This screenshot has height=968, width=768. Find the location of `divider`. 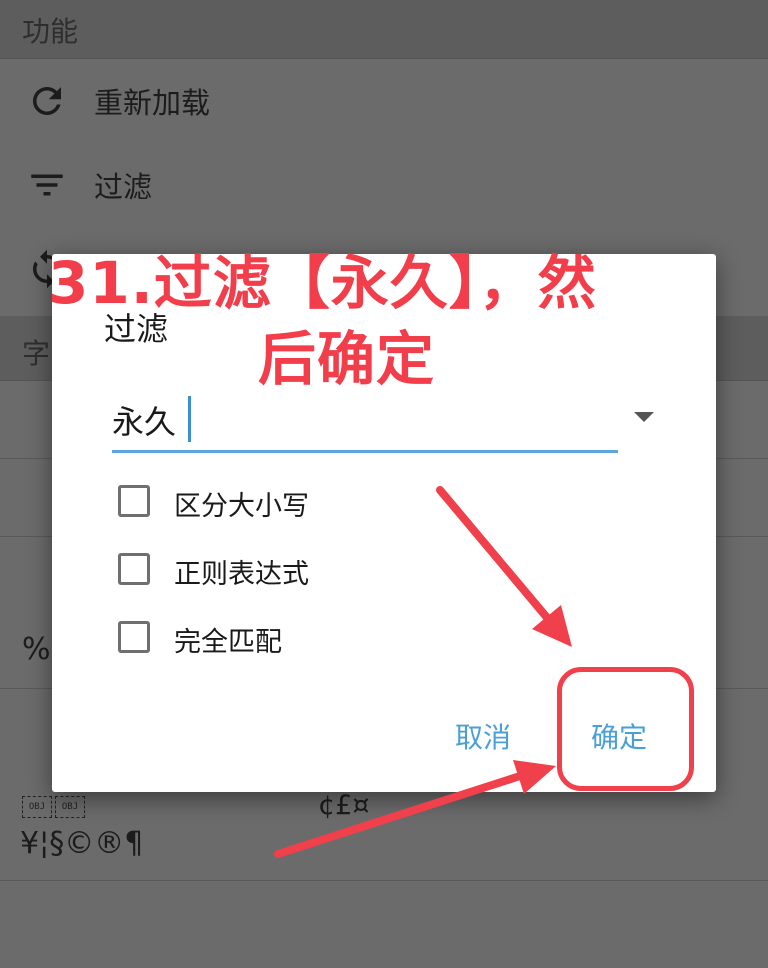

divider is located at coordinates (384, 880).